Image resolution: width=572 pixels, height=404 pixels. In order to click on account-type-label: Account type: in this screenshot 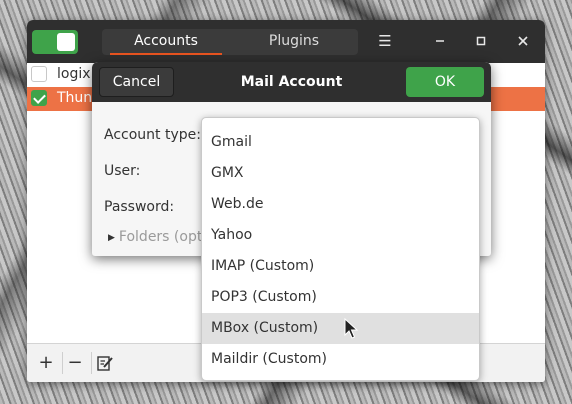, I will do `click(152, 135)`.